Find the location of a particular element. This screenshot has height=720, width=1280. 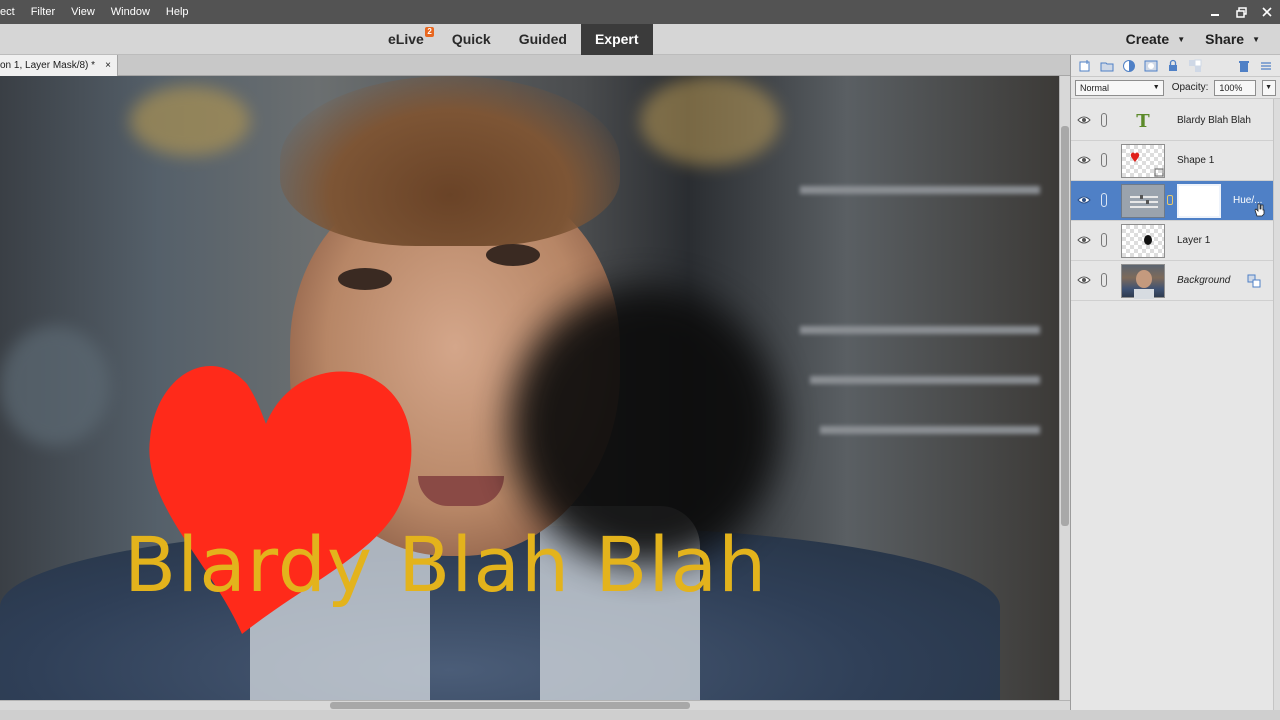

photo-eye-left is located at coordinates (365, 279).